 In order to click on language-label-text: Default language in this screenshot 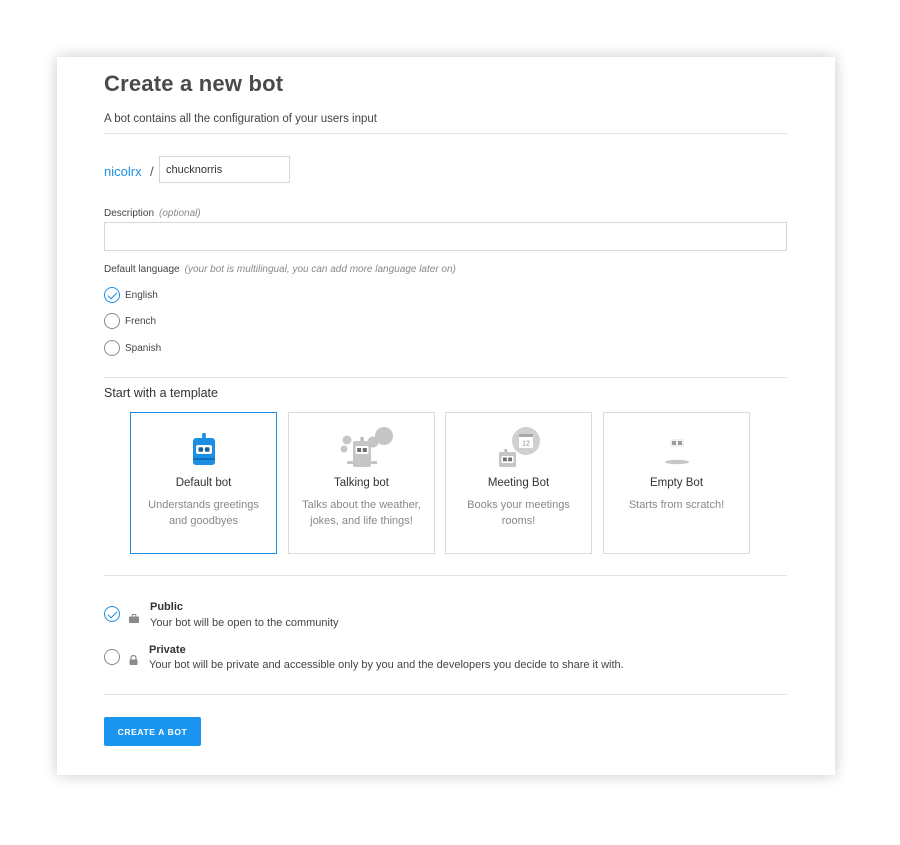, I will do `click(142, 269)`.